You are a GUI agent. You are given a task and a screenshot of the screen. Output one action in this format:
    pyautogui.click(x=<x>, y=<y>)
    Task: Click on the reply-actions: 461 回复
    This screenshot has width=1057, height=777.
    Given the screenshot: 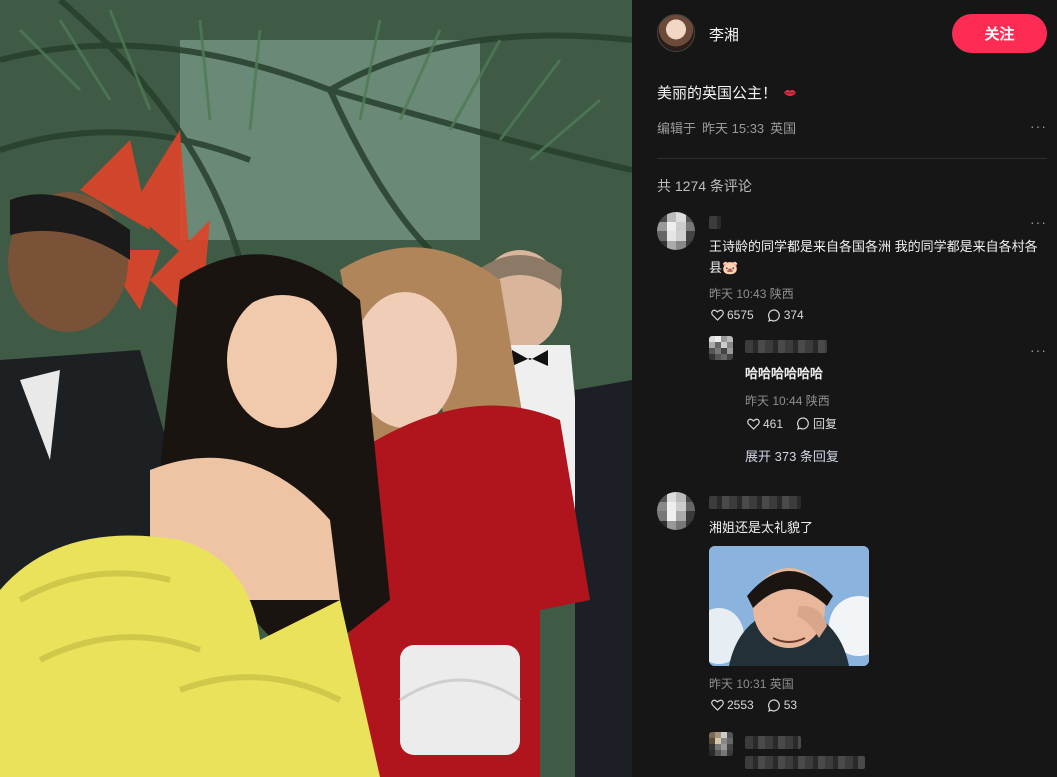 What is the action you would take?
    pyautogui.click(x=792, y=423)
    